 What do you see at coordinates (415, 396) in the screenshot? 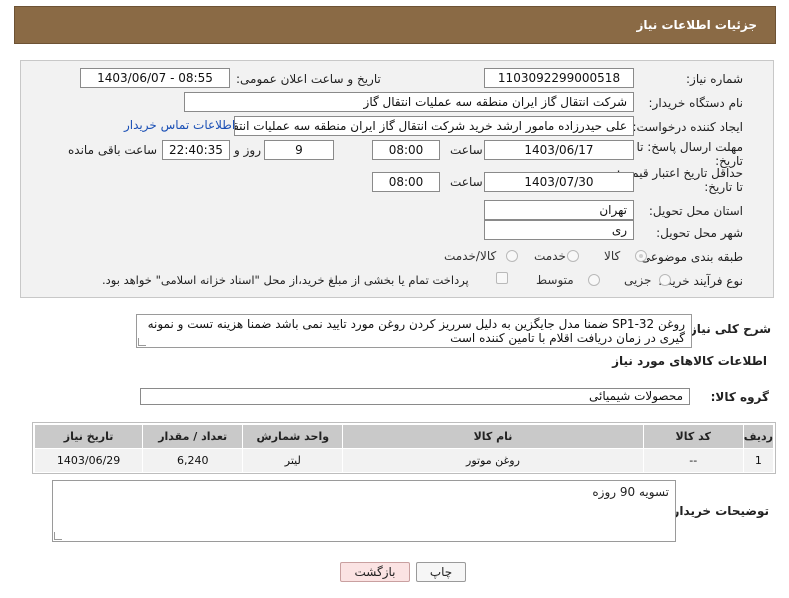
I see `goods-group-field: محصولات شیمیائی` at bounding box center [415, 396].